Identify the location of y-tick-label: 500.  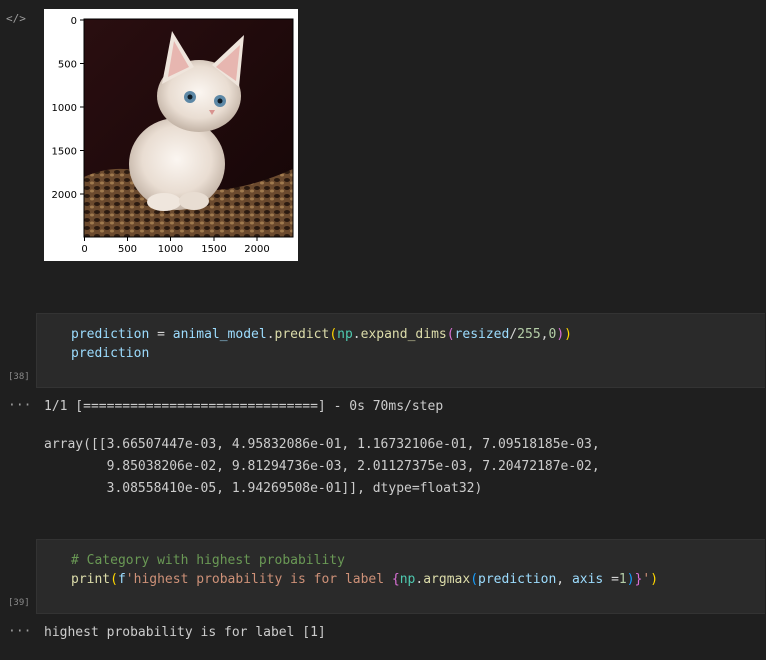
(67, 65).